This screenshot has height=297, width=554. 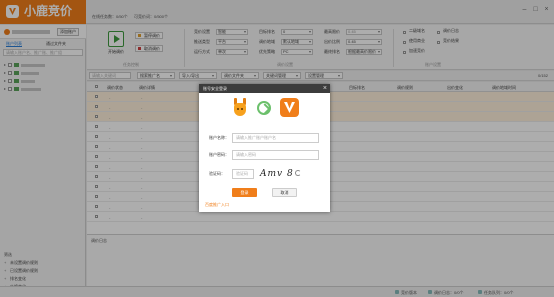 I want to click on refresh-icon, so click(x=298, y=173).